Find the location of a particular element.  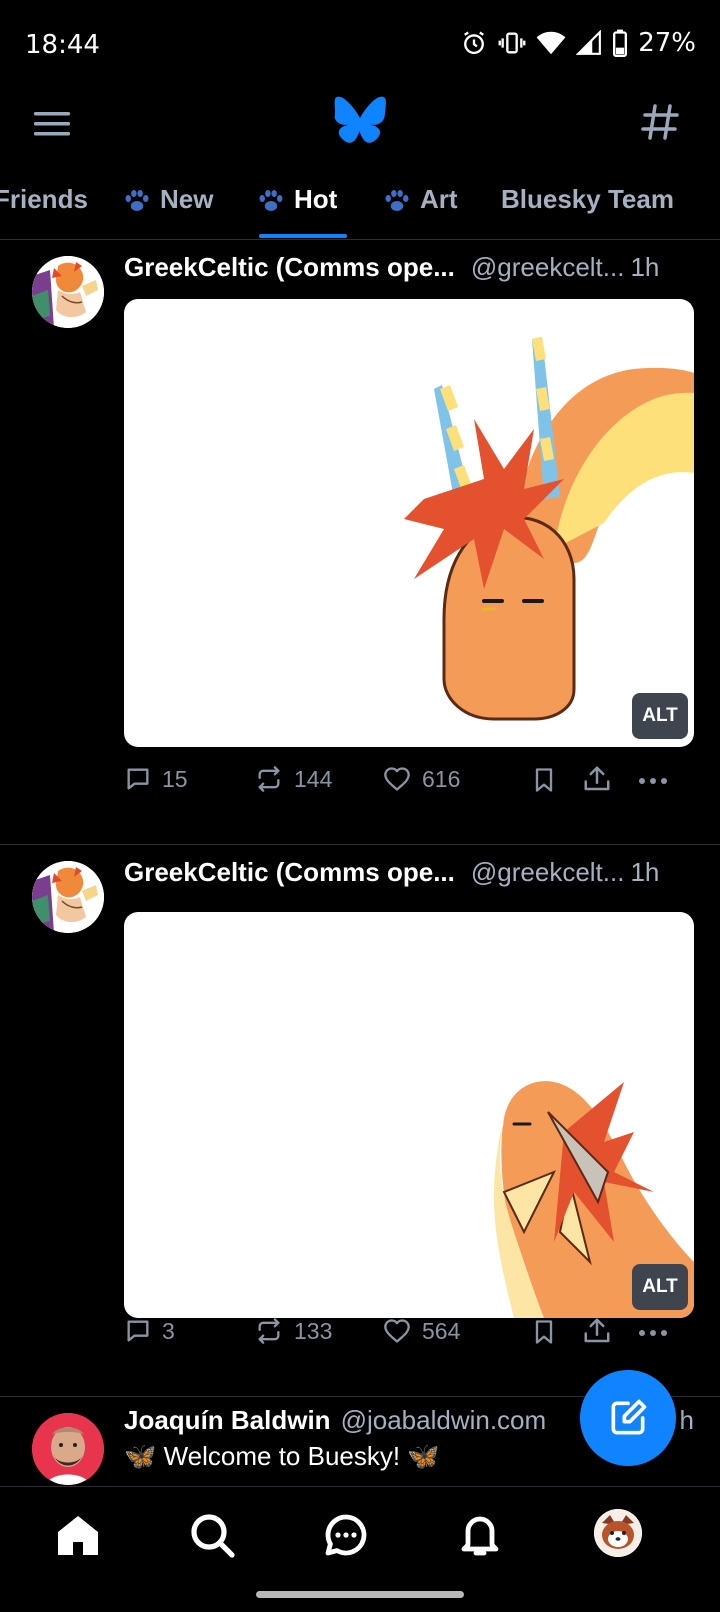

gesture-home-indicator is located at coordinates (360, 1594).